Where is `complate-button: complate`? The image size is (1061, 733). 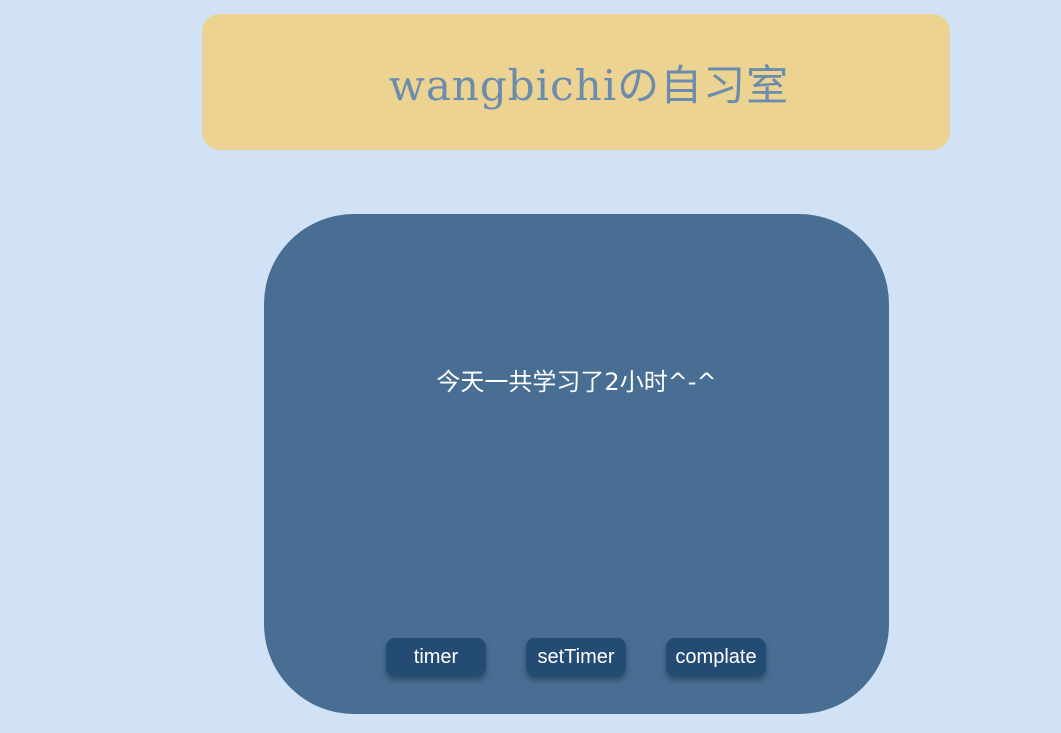 complate-button: complate is located at coordinates (716, 657).